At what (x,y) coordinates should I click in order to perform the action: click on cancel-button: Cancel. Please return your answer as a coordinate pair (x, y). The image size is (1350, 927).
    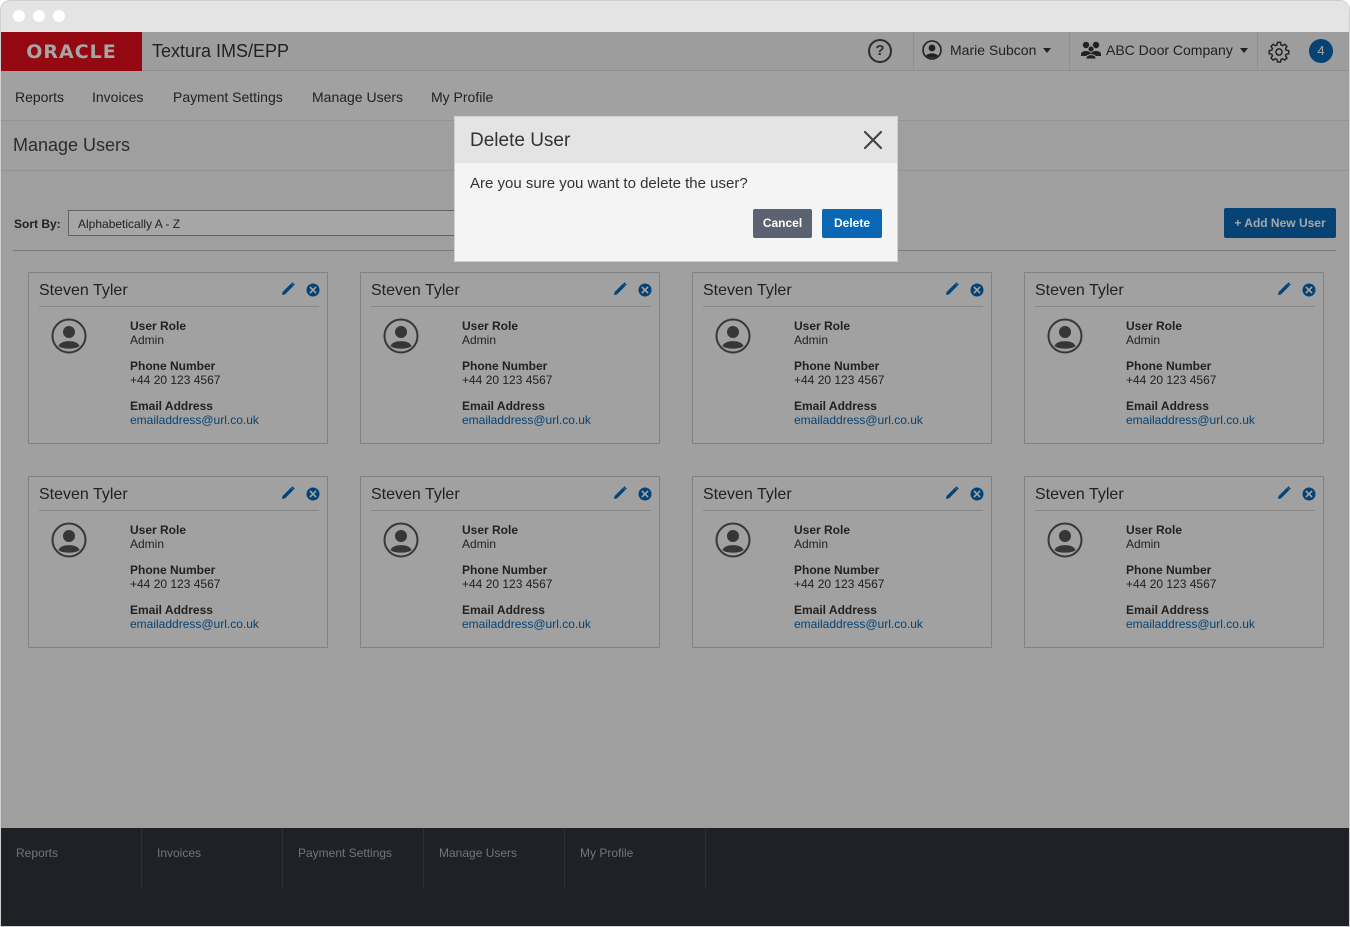
    Looking at the image, I should click on (782, 223).